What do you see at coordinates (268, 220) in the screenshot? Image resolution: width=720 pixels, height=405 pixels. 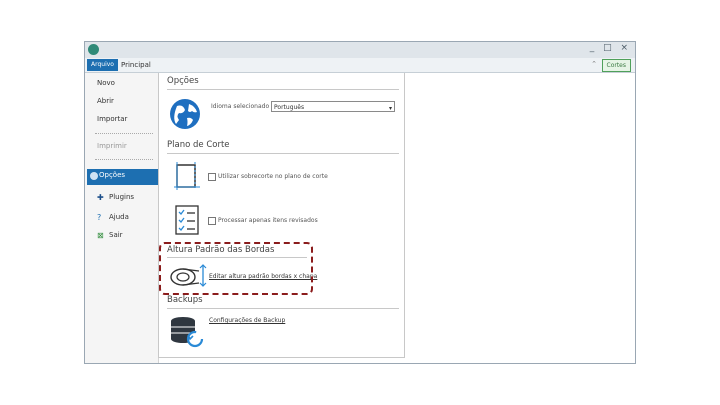 I see `reviewed-only-label: Processar apenas itens revisados` at bounding box center [268, 220].